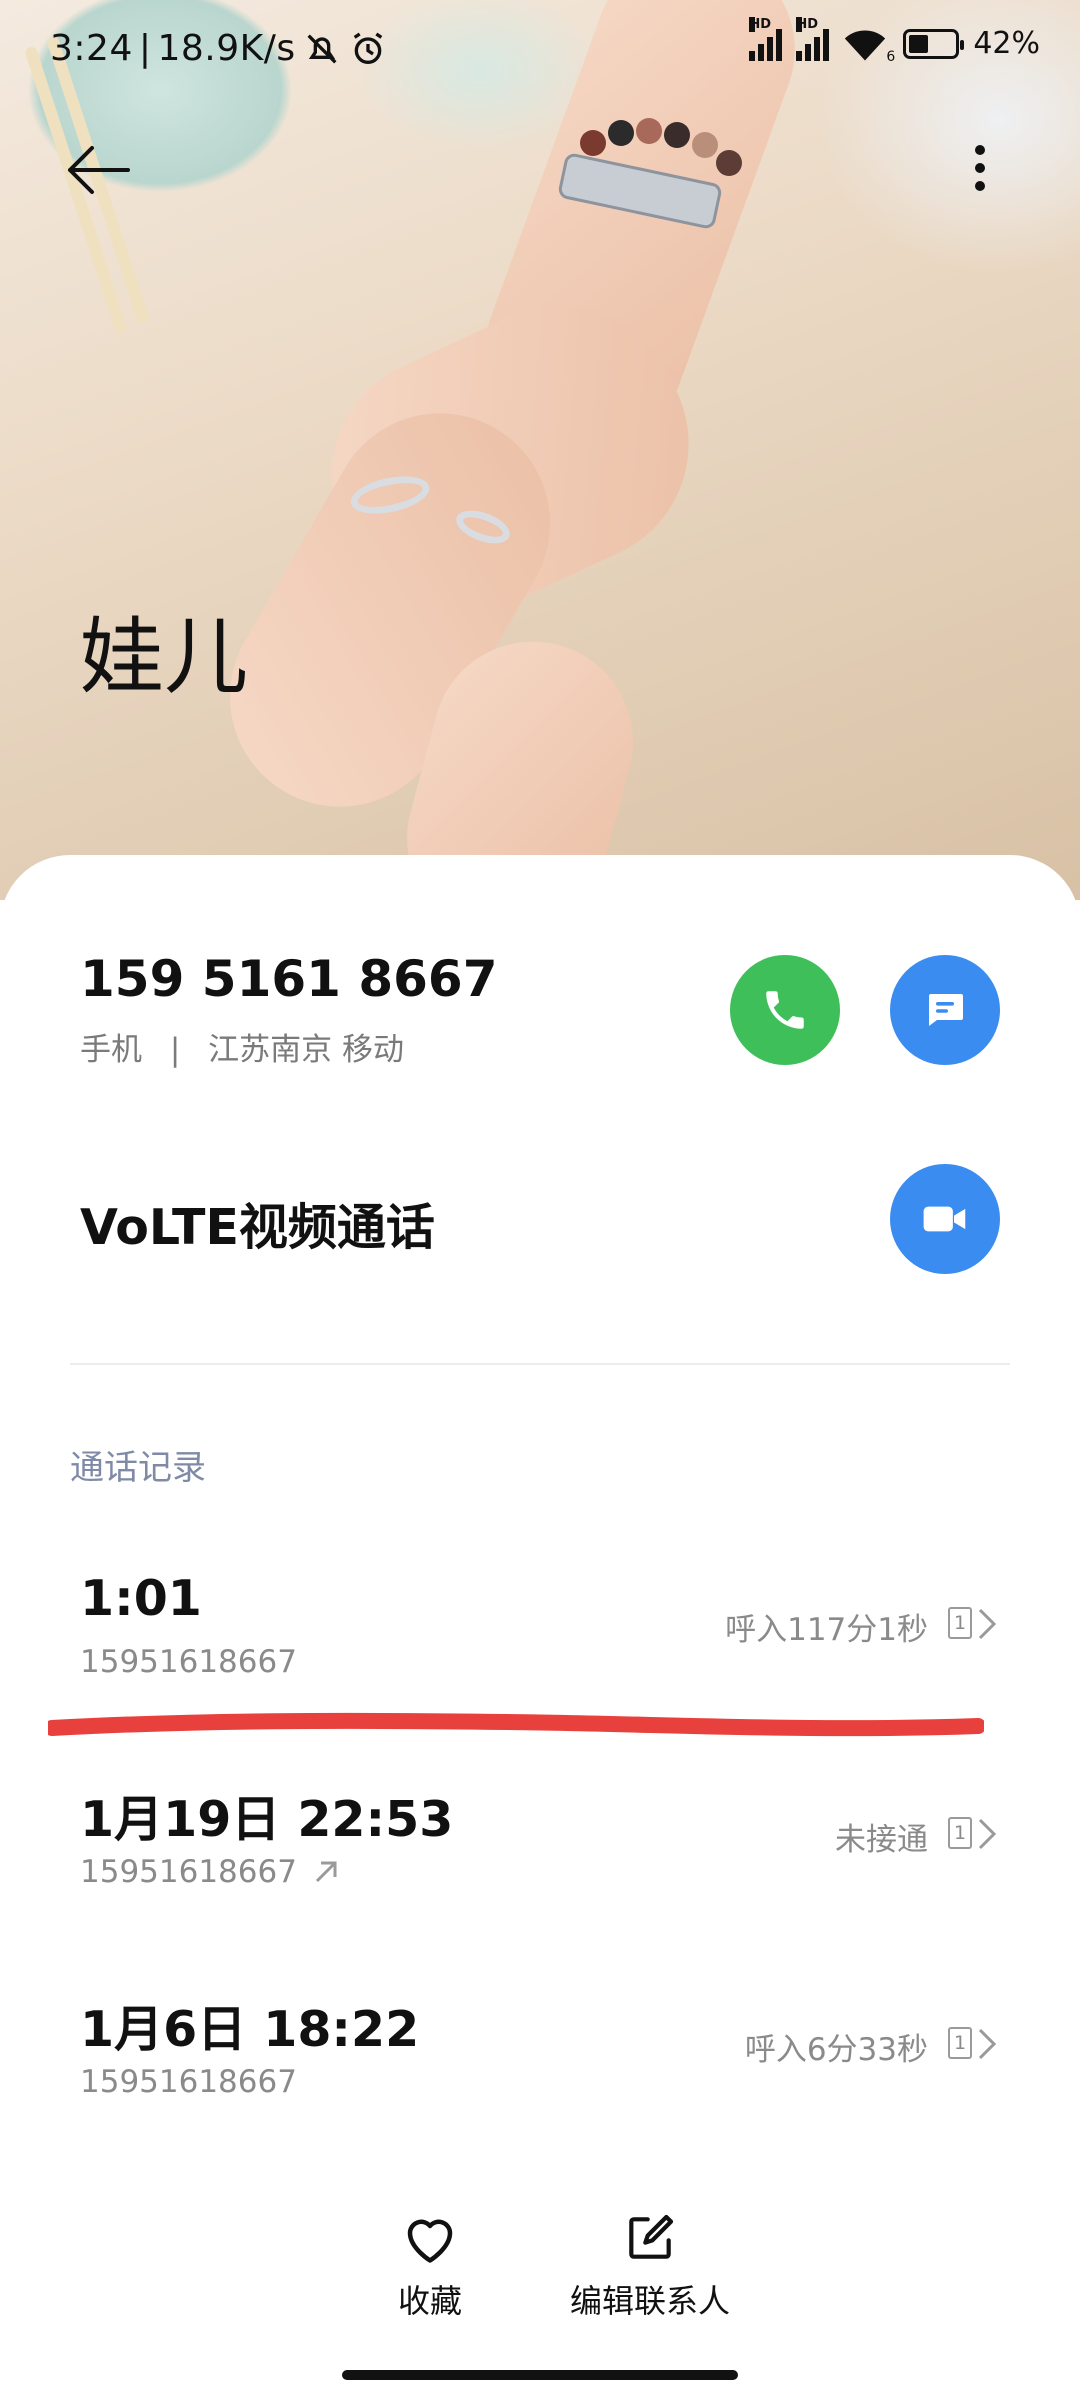 The image size is (1080, 2400). Describe the element at coordinates (760, 24) in the screenshot. I see `sim1-tag: HD` at that location.